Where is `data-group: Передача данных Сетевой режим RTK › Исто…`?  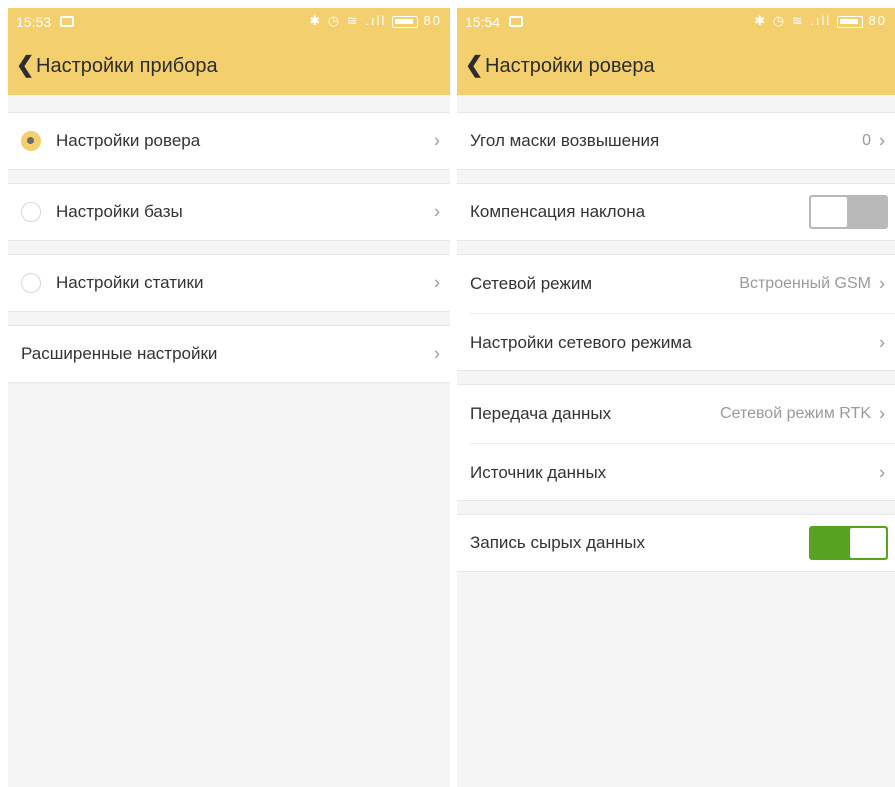 data-group: Передача данных Сетевой режим RTK › Исто… is located at coordinates (676, 442).